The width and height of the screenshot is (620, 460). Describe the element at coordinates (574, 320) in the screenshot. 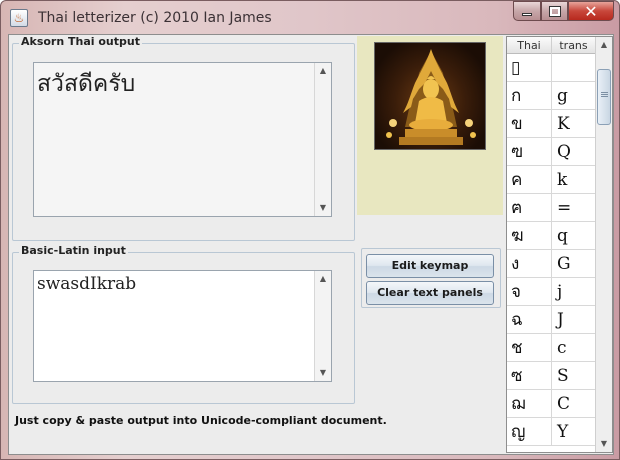

I see `trans-cell: J` at that location.